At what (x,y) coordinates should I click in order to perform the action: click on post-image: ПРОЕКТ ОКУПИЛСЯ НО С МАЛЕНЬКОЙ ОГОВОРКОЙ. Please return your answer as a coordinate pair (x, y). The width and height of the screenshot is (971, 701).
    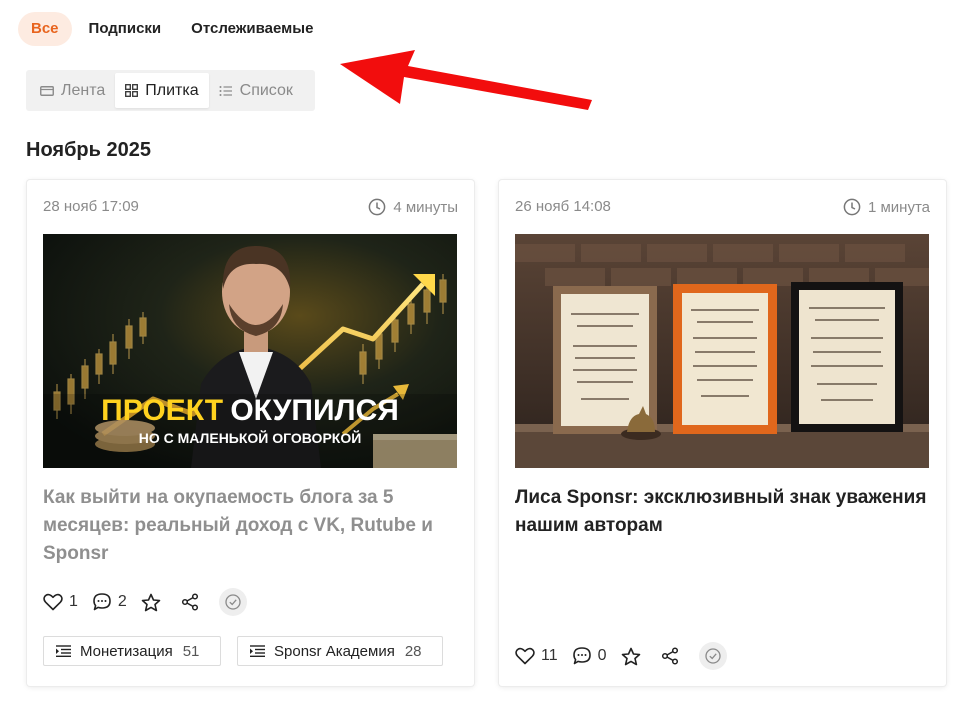
    Looking at the image, I should click on (250, 351).